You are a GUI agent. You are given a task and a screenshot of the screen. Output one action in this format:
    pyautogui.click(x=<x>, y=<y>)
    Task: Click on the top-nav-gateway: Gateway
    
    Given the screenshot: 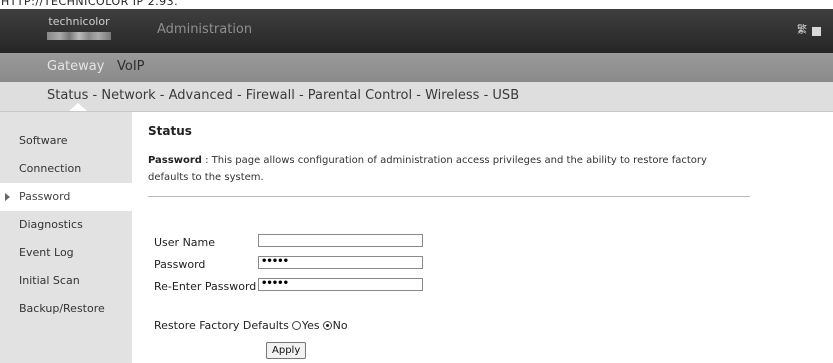 What is the action you would take?
    pyautogui.click(x=75, y=66)
    